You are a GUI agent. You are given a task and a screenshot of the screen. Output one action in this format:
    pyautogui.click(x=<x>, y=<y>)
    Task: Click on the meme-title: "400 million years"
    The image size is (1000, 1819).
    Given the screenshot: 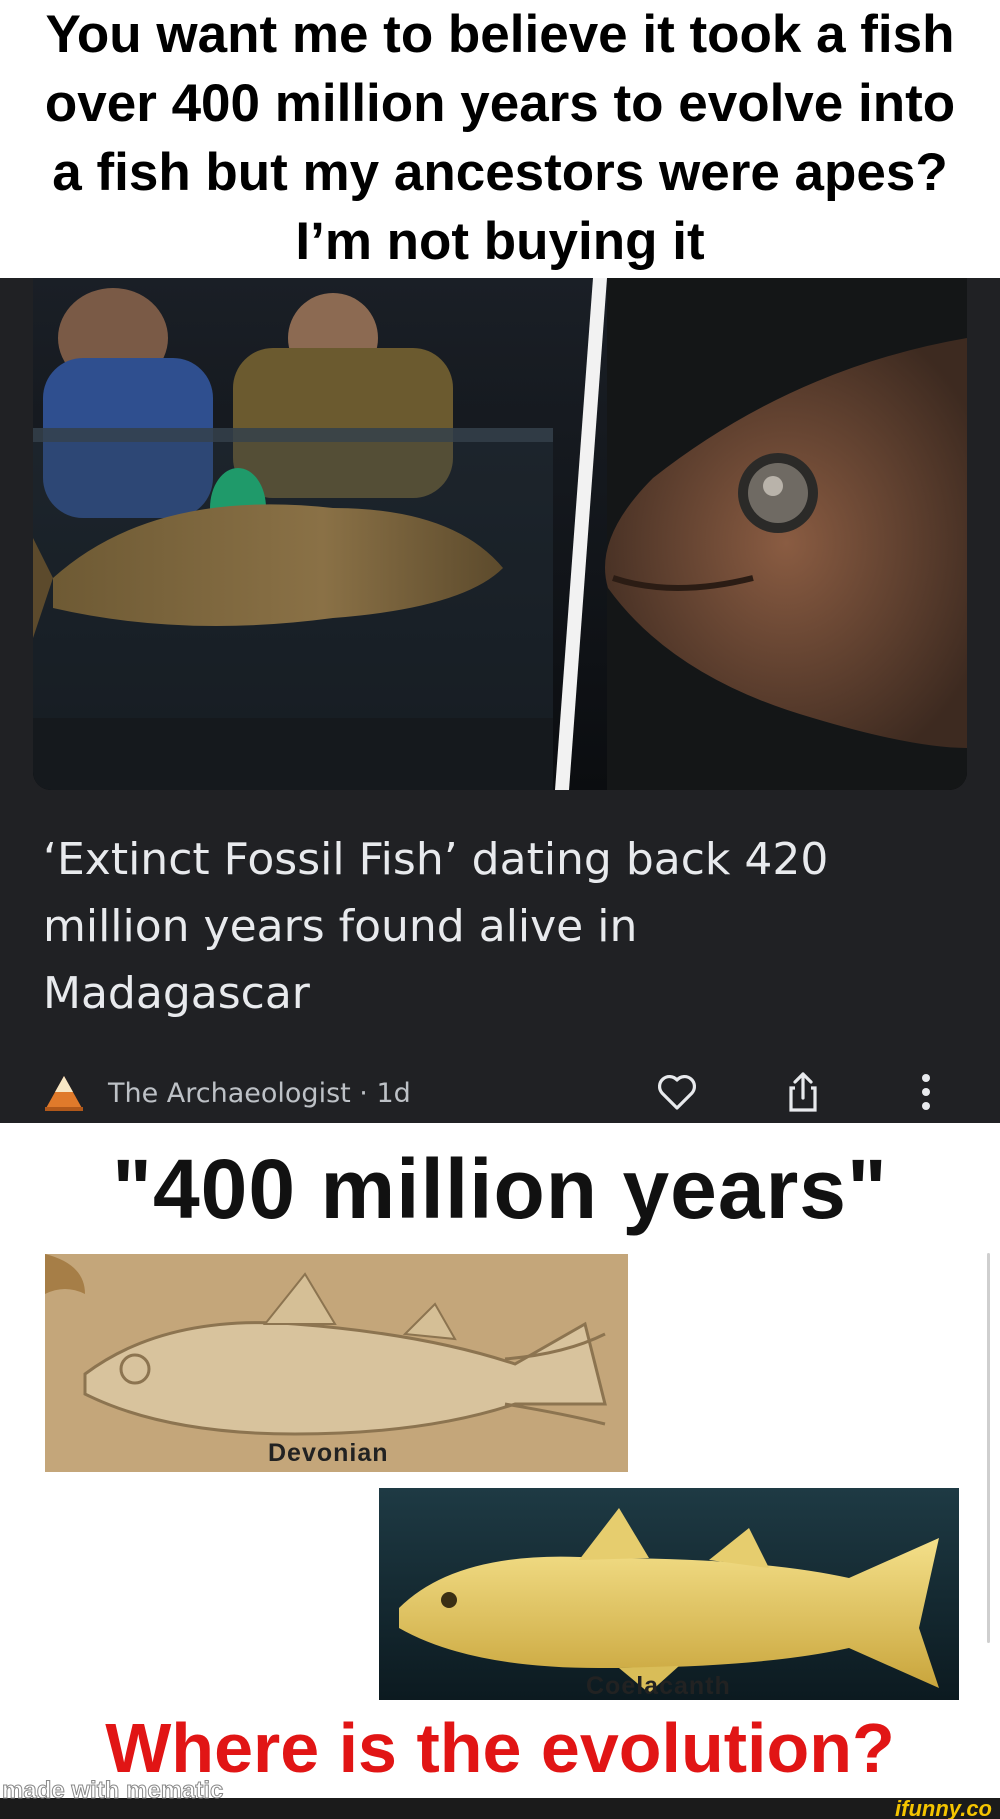 What is the action you would take?
    pyautogui.click(x=500, y=1189)
    